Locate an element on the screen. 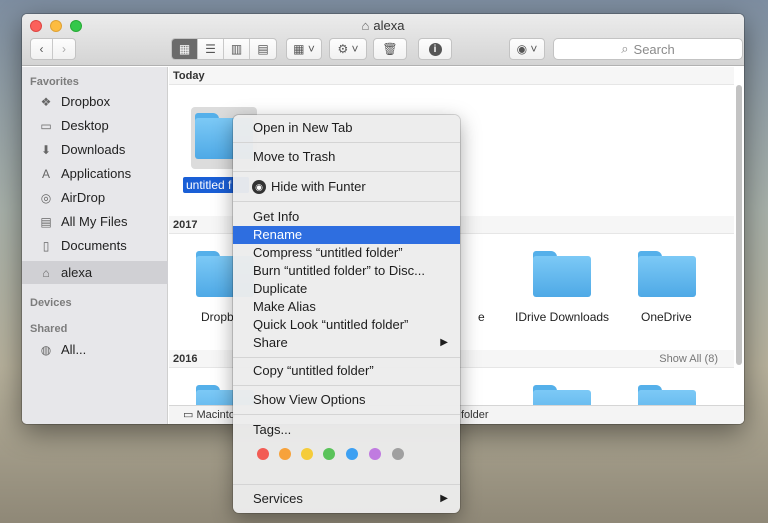  window-title: ⌂ alexa is located at coordinates (383, 25).